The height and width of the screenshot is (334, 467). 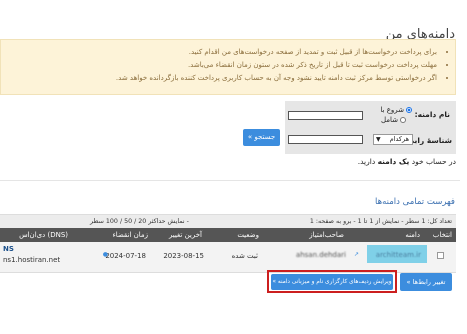 What do you see at coordinates (244, 256) in the screenshot?
I see `status-value: ثبت شده` at bounding box center [244, 256].